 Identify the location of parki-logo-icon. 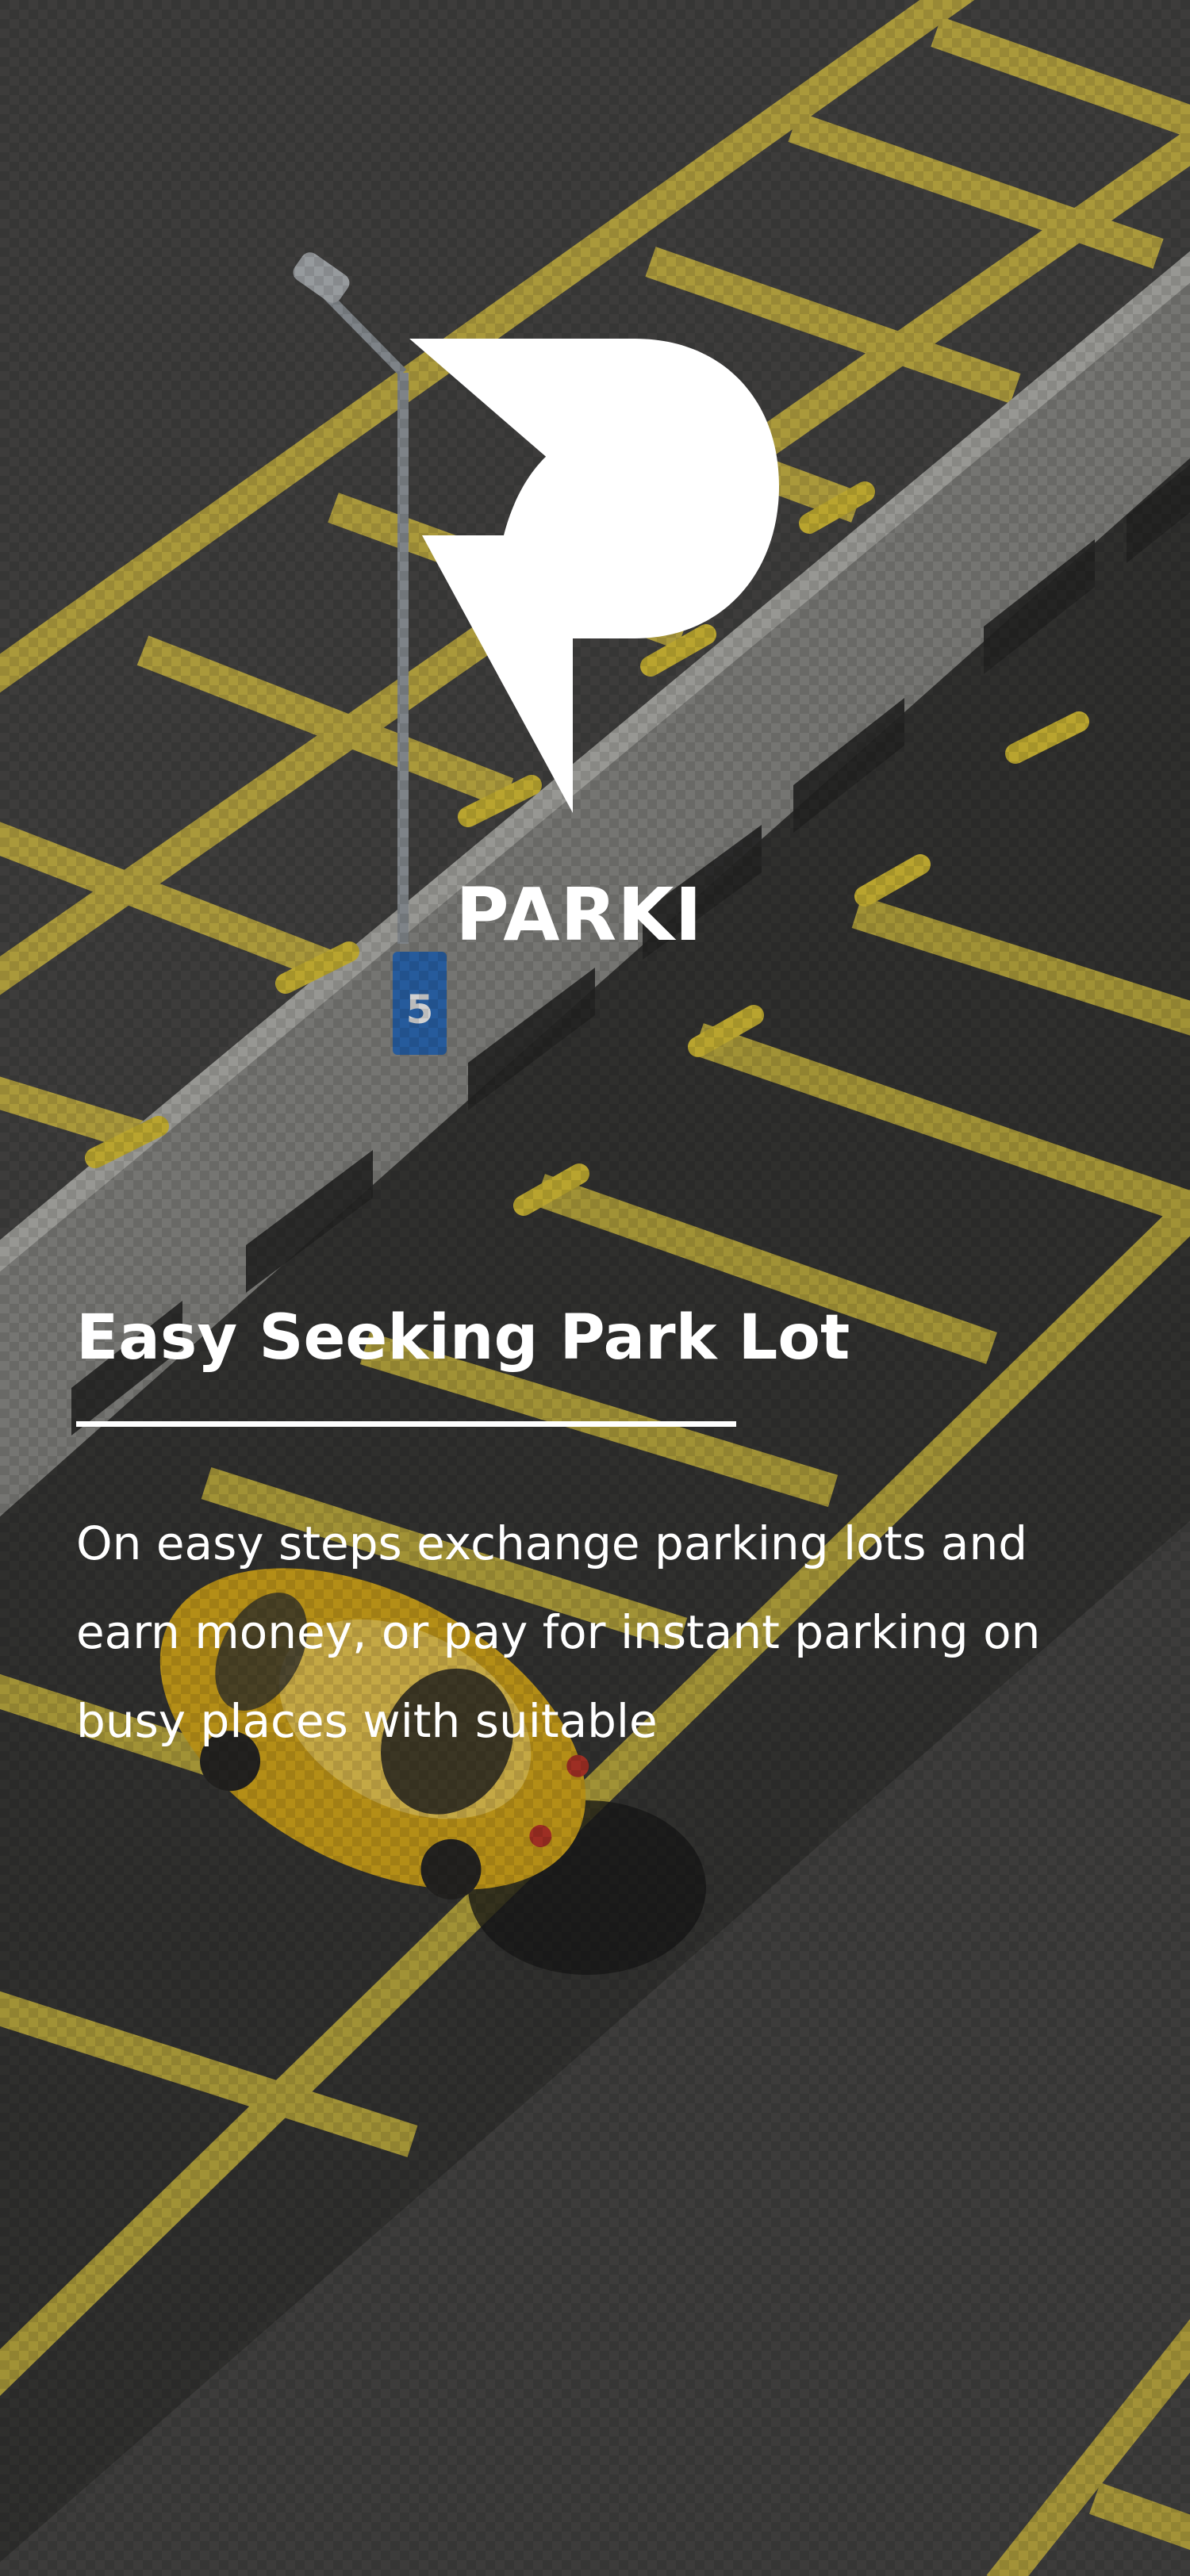
(594, 576).